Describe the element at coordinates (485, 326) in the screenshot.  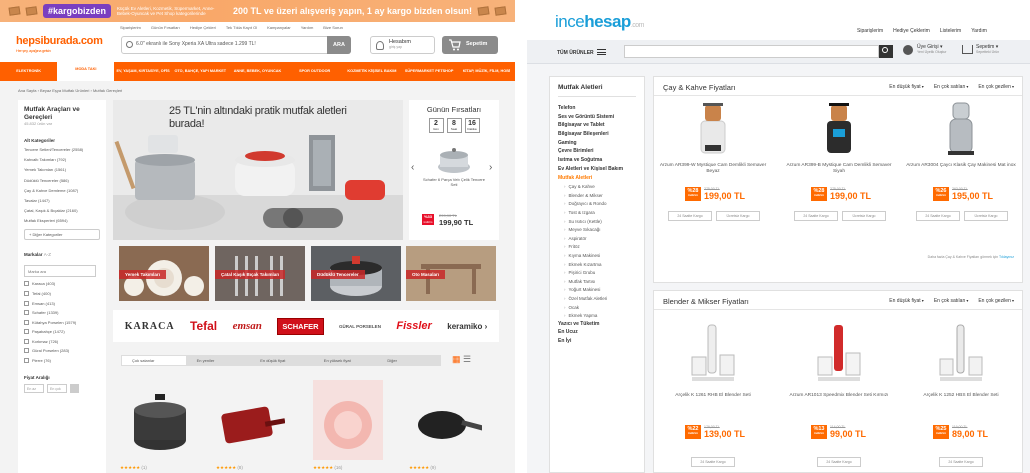
I see `chevron-right-icon: ›` at that location.